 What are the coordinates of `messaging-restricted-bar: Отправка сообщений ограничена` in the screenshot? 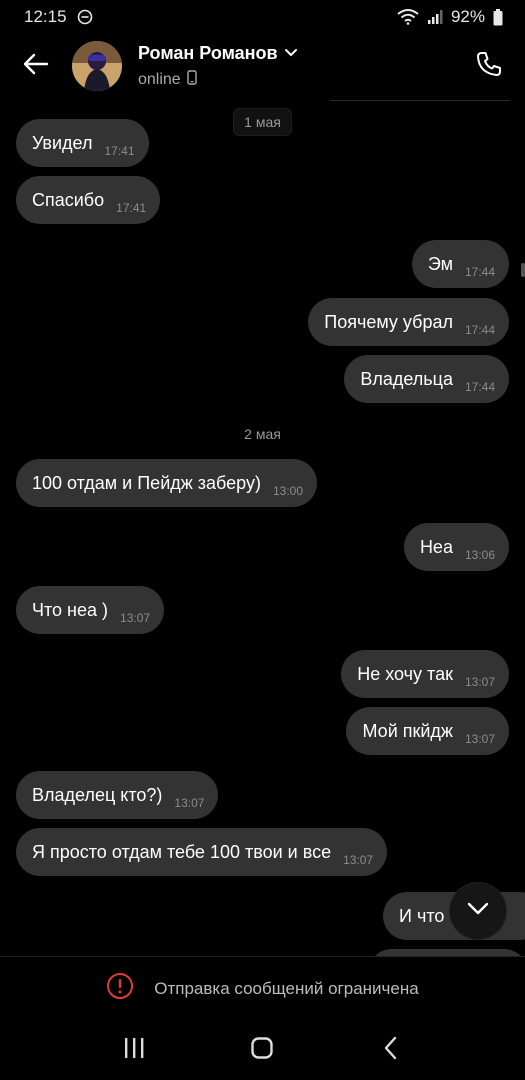 It's located at (262, 988).